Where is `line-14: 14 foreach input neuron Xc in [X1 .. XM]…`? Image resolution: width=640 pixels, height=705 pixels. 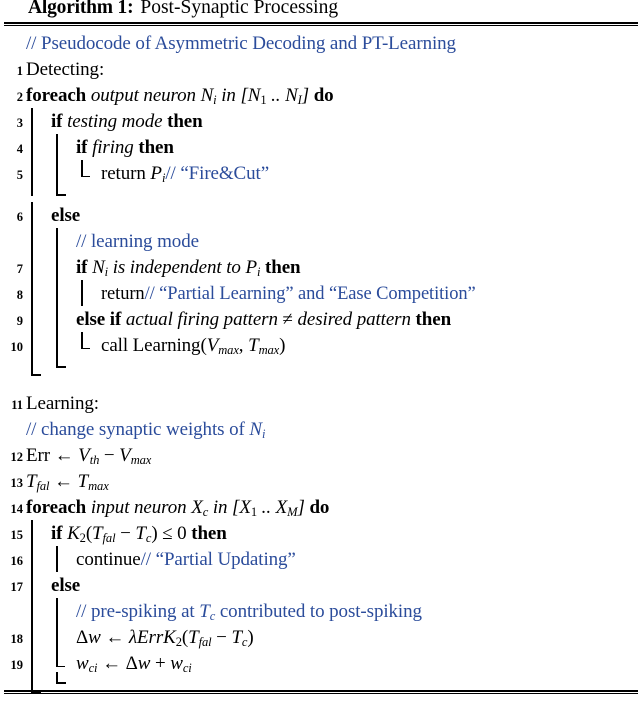 line-14: 14 foreach input neuron Xc in [X1 .. XM]… is located at coordinates (320, 507).